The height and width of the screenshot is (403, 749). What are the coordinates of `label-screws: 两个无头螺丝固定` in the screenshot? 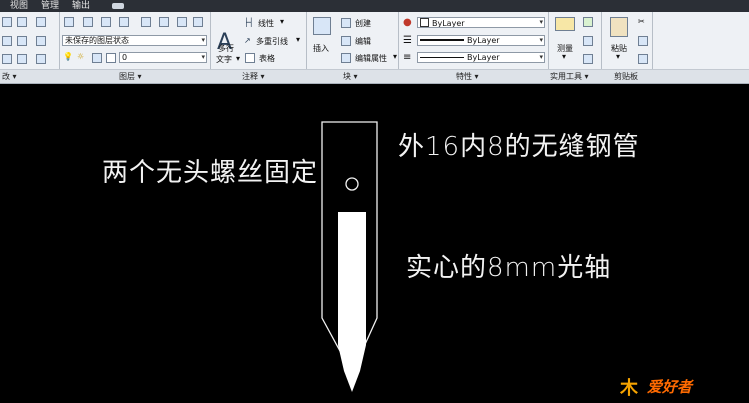 It's located at (210, 173).